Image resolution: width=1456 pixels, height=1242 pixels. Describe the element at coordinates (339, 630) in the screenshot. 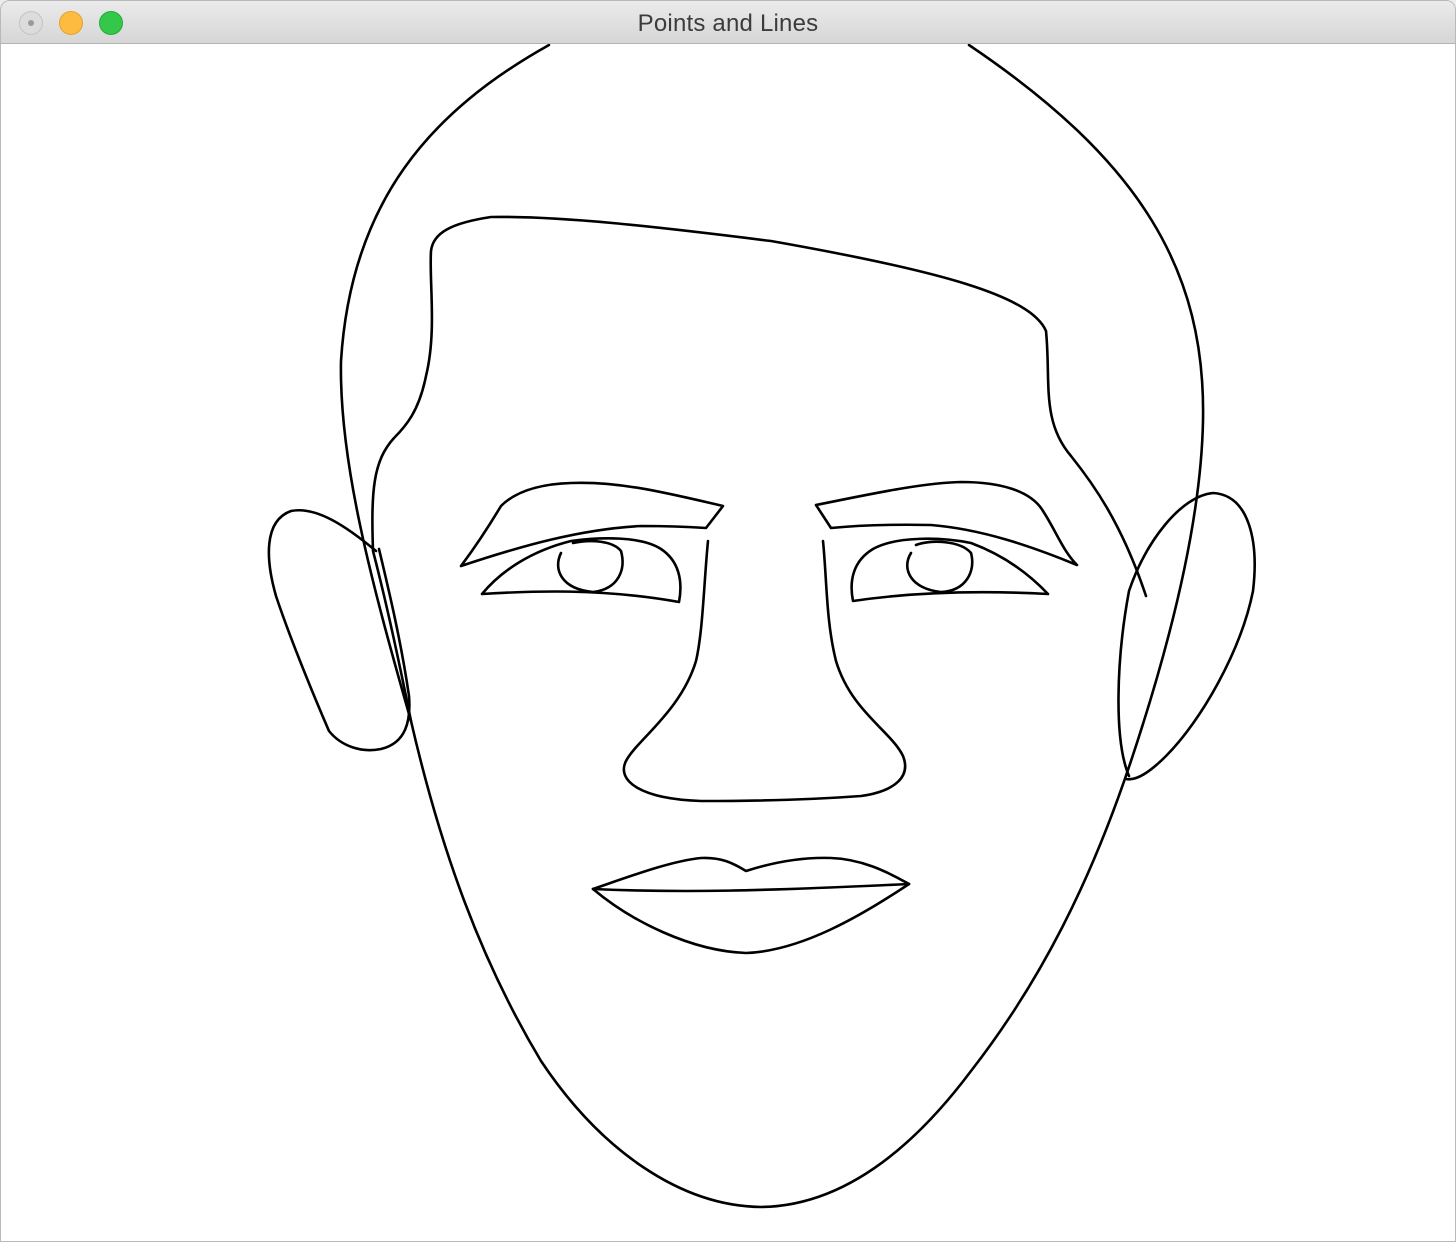

I see `left-ear` at that location.